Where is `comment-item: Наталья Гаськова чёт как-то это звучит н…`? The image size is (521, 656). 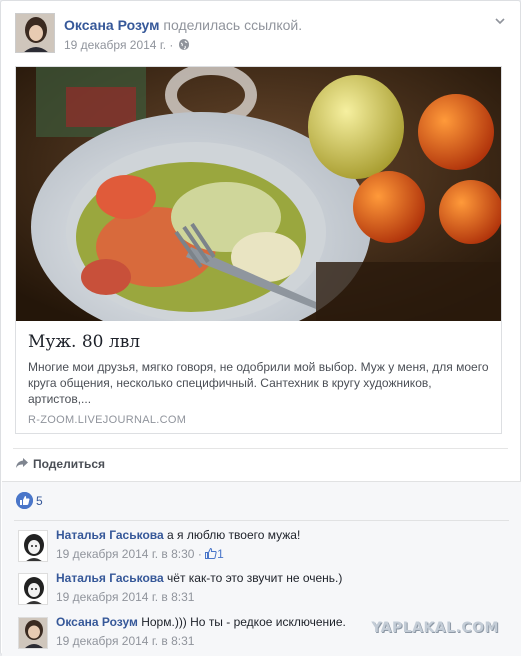
comment-item: Наталья Гаськова чёт как-то это звучит н… is located at coordinates (263, 591).